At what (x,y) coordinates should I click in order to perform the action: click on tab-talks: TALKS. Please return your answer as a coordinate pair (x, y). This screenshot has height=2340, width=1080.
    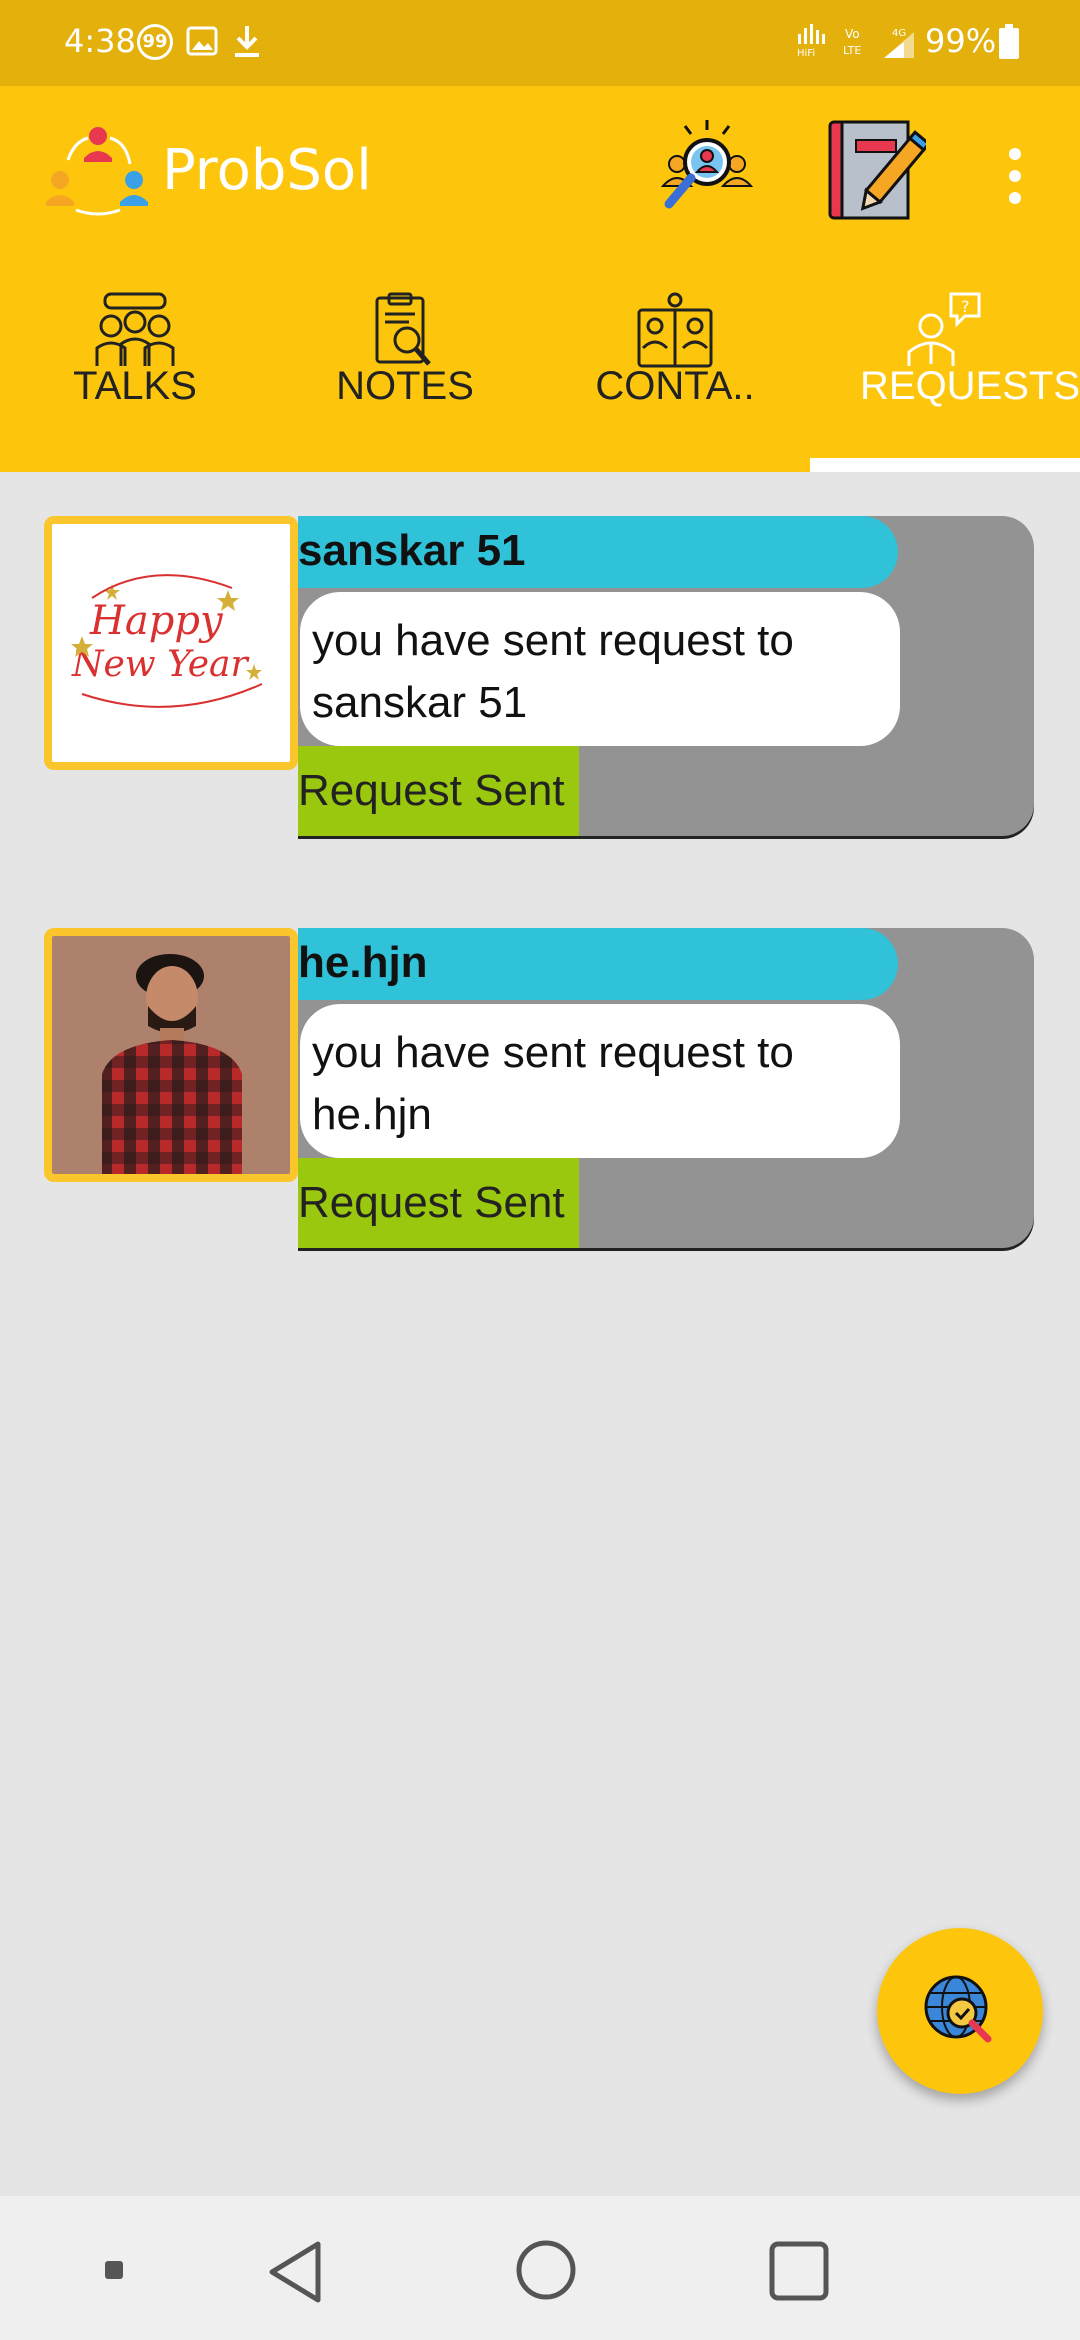
    Looking at the image, I should click on (135, 379).